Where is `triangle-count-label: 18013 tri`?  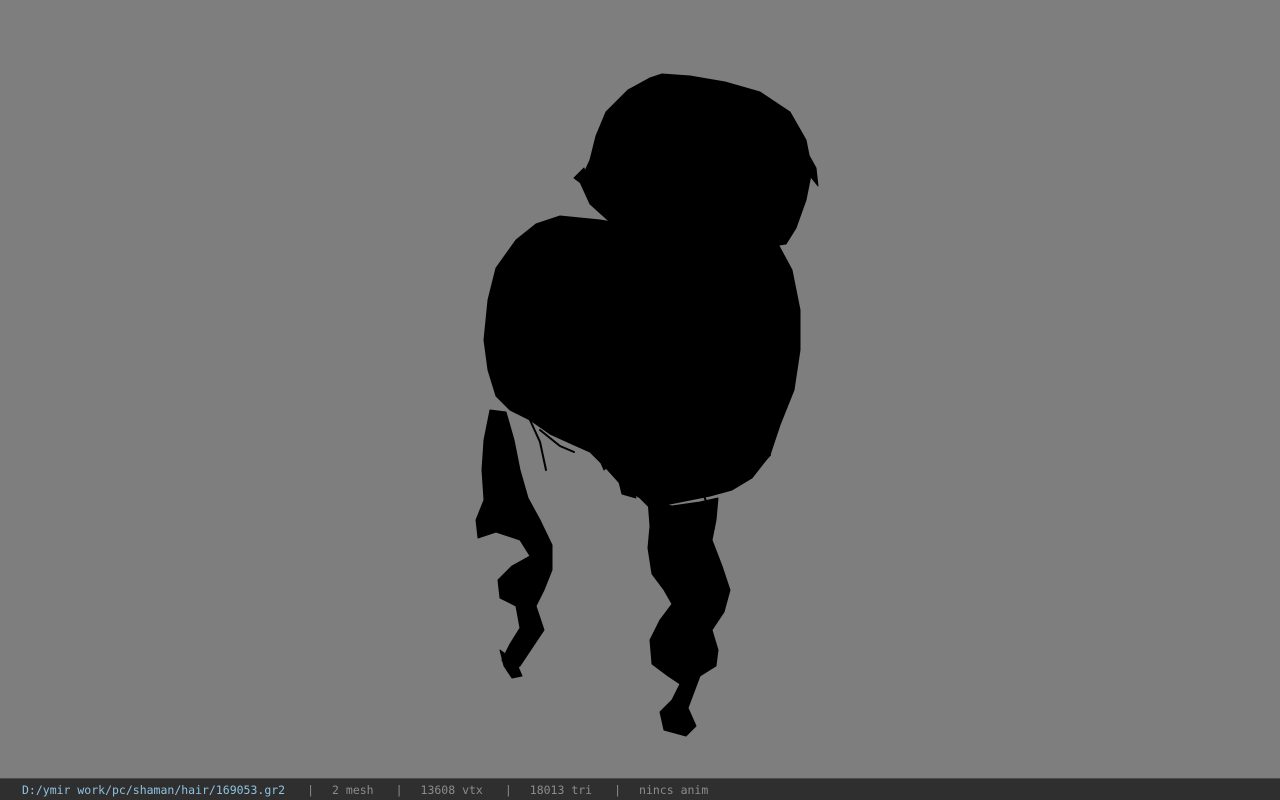 triangle-count-label: 18013 tri is located at coordinates (561, 789).